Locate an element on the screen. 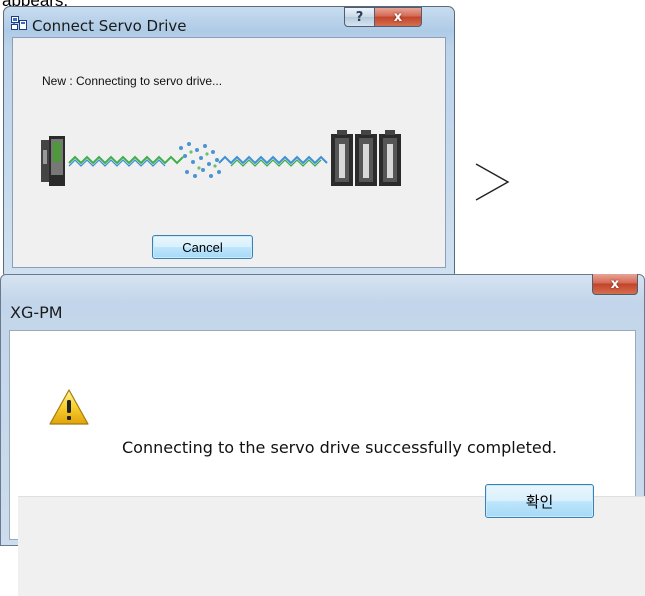 The width and height of the screenshot is (645, 596). caption-buttons: ? x is located at coordinates (383, 17).